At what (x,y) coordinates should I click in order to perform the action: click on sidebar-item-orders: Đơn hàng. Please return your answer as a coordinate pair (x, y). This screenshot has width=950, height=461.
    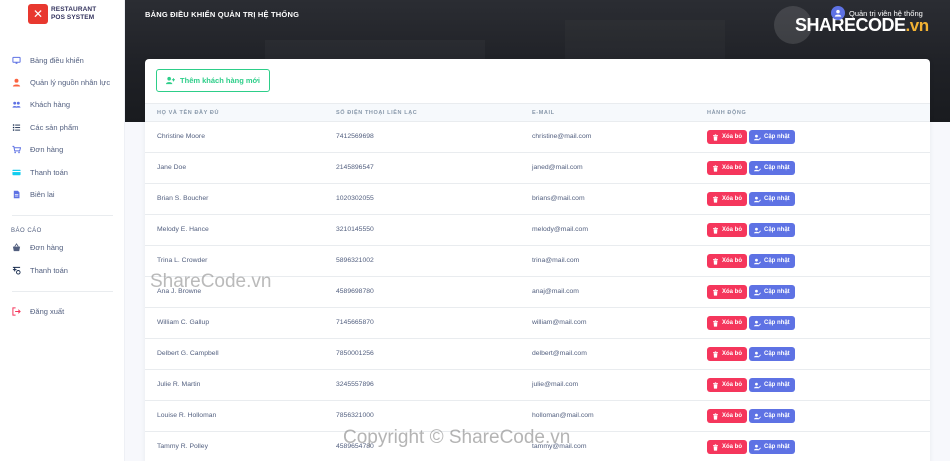
    Looking at the image, I should click on (62, 150).